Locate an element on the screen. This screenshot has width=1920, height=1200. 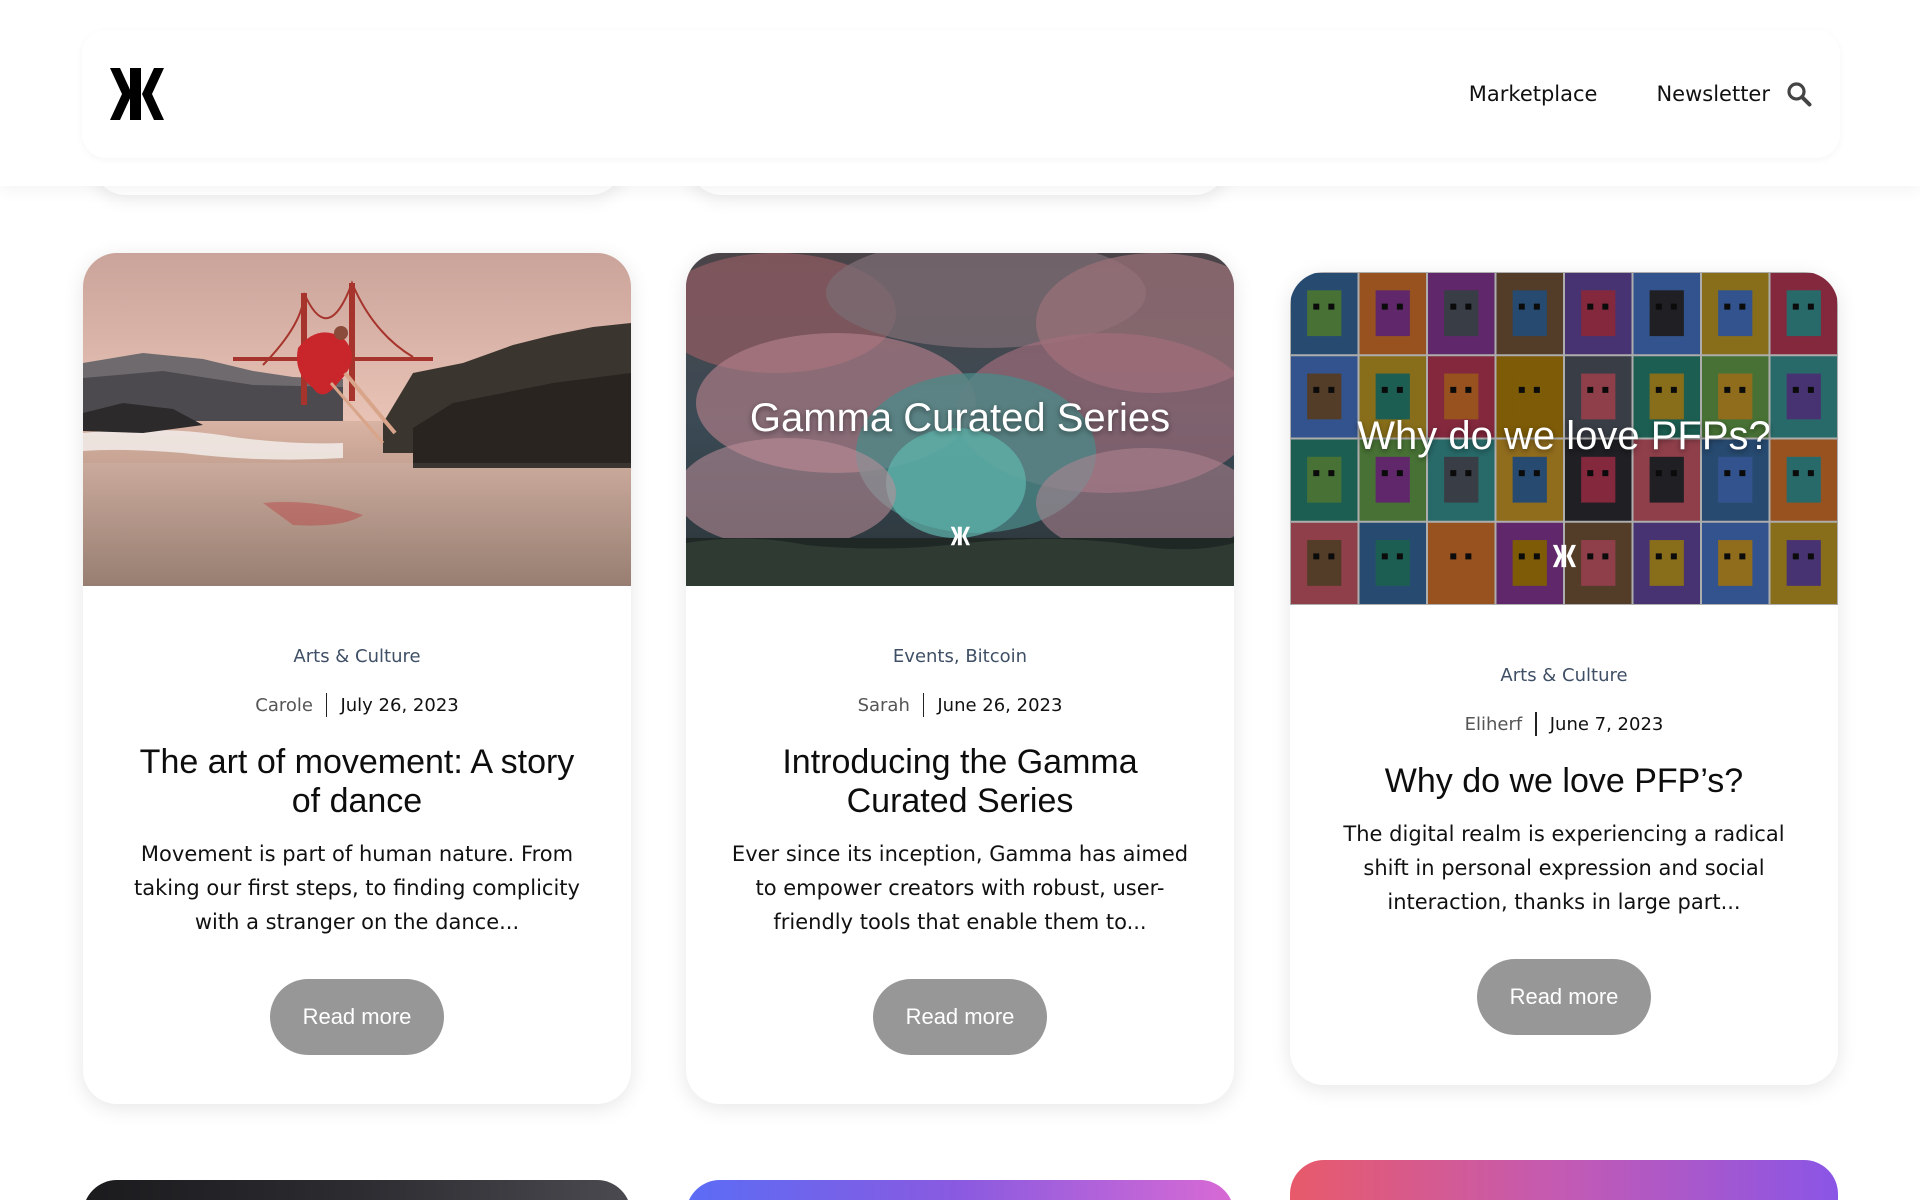
post-meta: Sarah June 26, 2023 is located at coordinates (960, 705).